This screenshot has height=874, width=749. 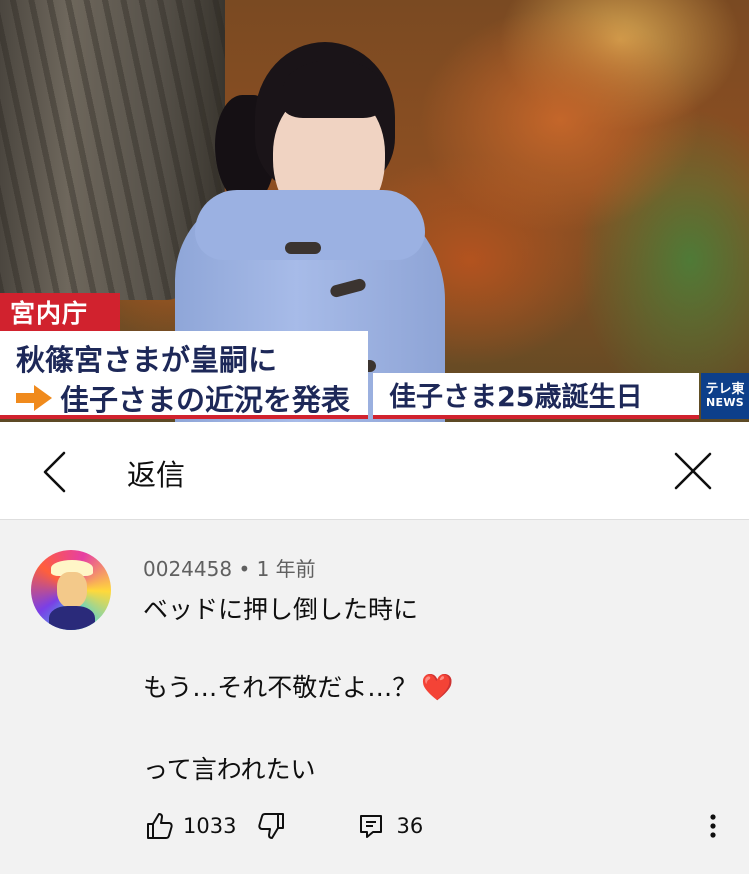 What do you see at coordinates (725, 390) in the screenshot?
I see `logo-line-1: テレ東` at bounding box center [725, 390].